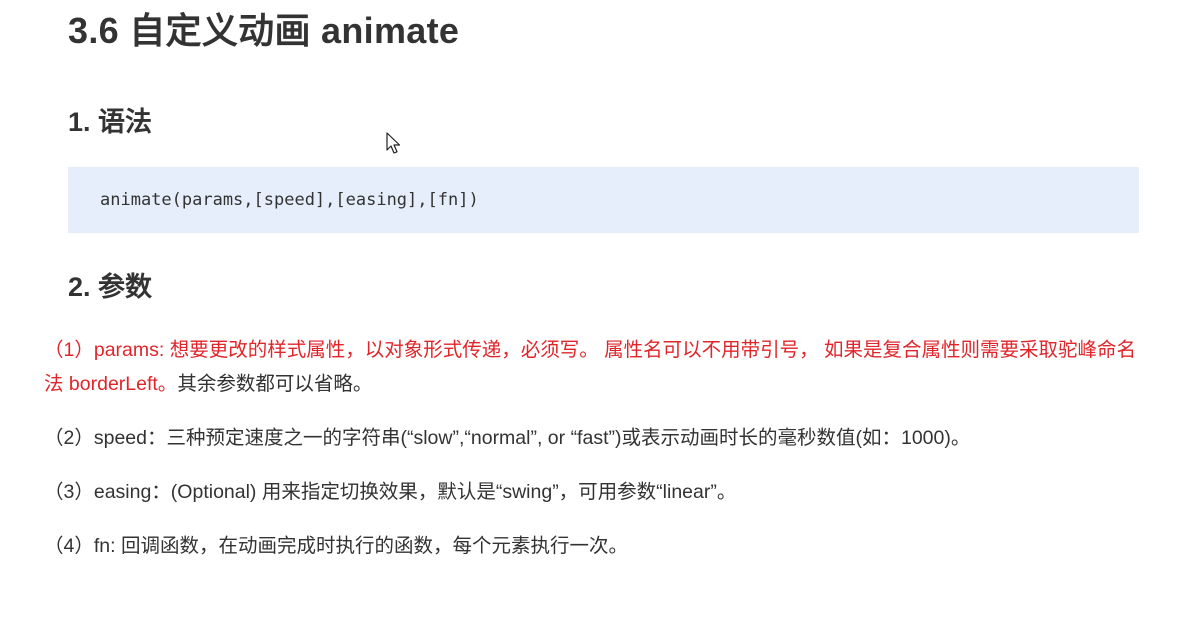 The width and height of the screenshot is (1192, 620). I want to click on syntax-heading: 1. 语法, so click(110, 122).